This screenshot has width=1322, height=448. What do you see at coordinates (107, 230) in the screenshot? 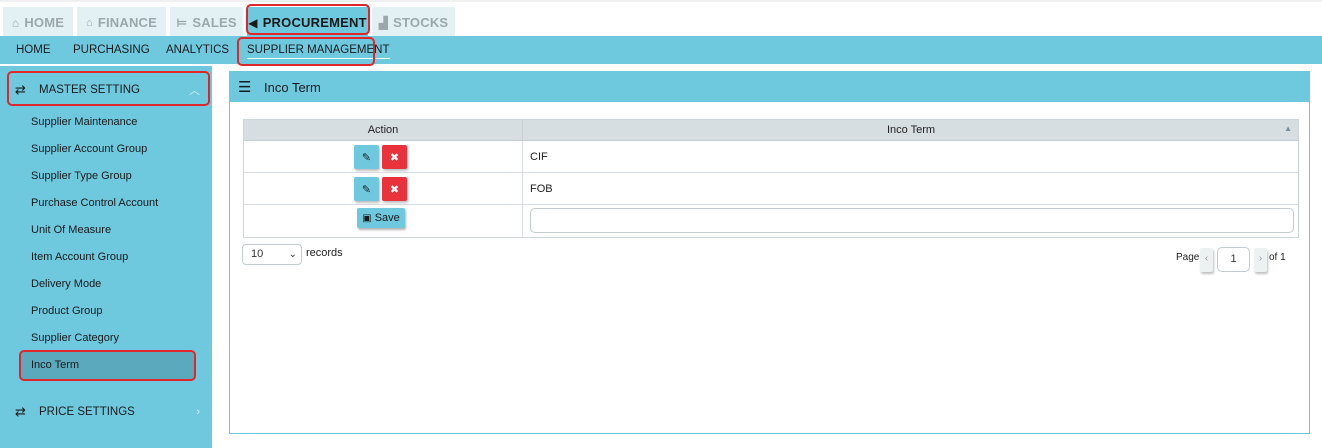
I see `sidebar-item-unit-of-measure: Unit Of Measure` at bounding box center [107, 230].